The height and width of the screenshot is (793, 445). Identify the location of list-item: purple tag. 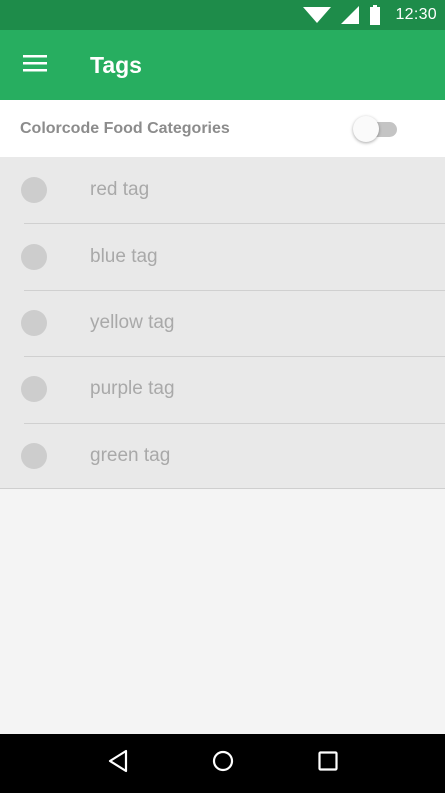
(222, 389).